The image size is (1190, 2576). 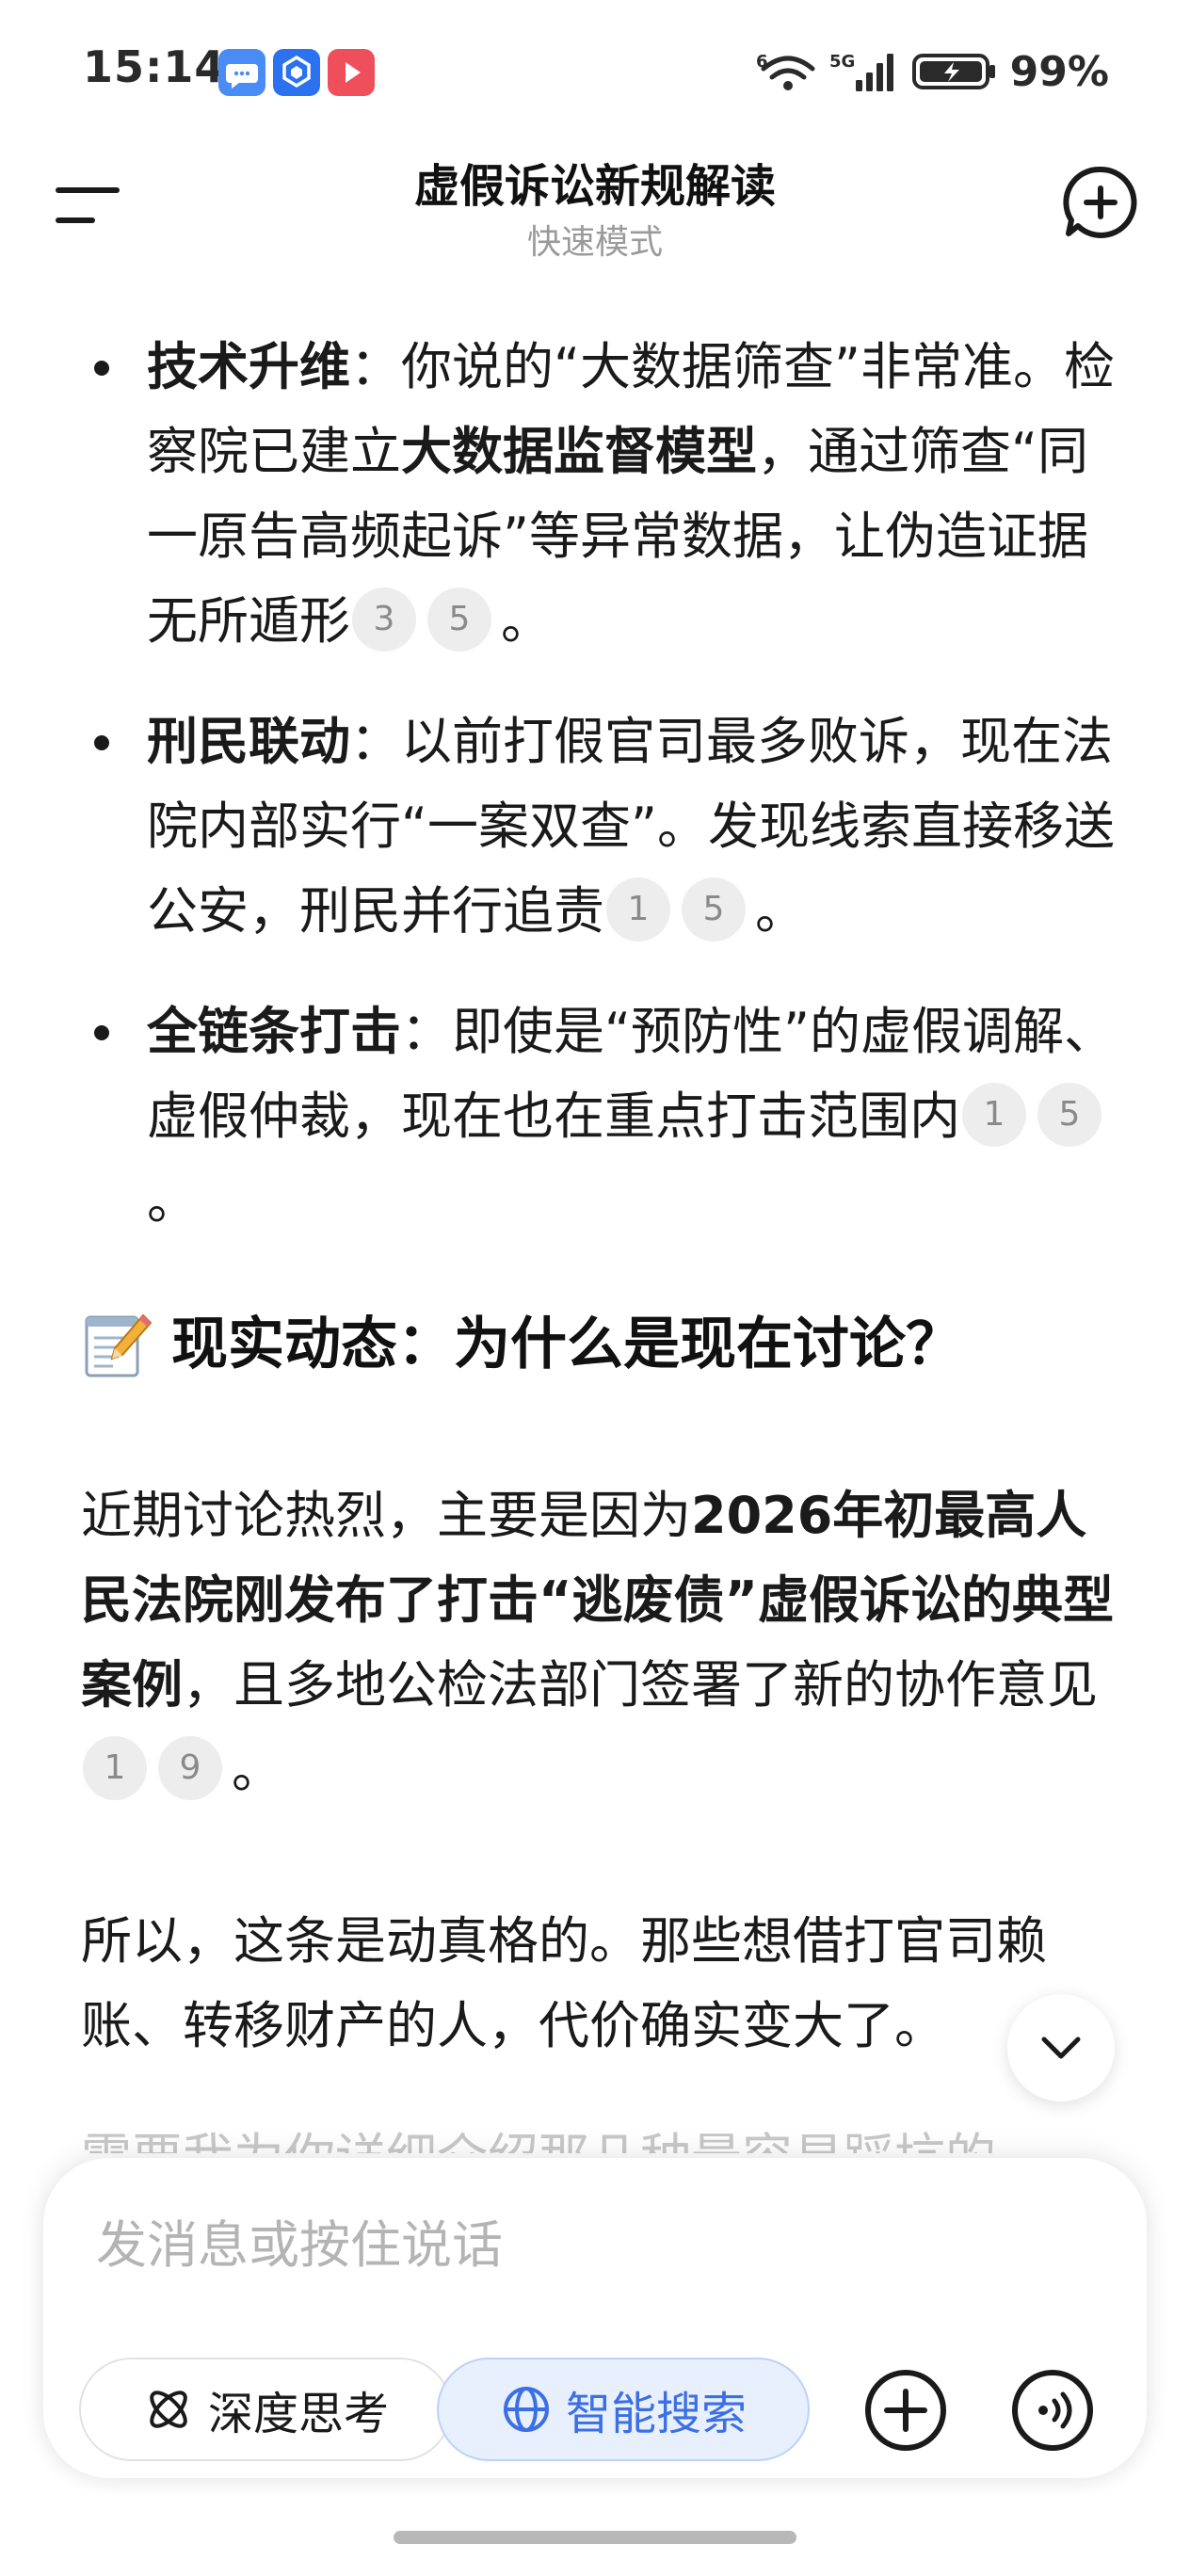 I want to click on paragraph: 所以，这条是动真格的。那些想借打官司赖账、转移财产的人，代价确实变大了。, so click(x=564, y=1983).